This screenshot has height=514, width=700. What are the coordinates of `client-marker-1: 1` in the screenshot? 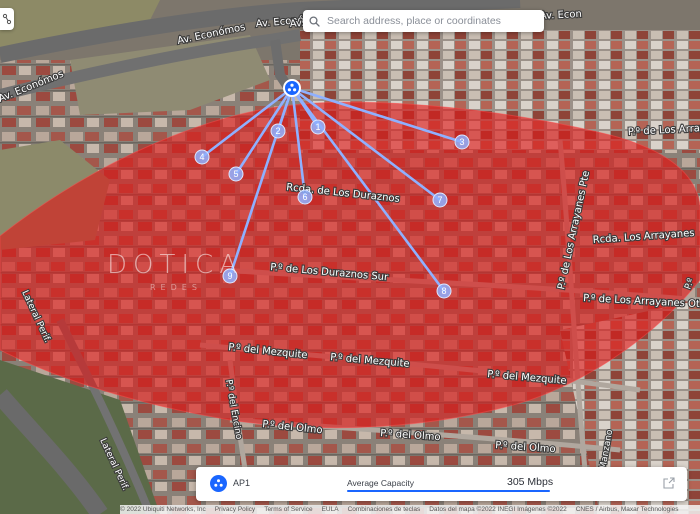 It's located at (318, 127).